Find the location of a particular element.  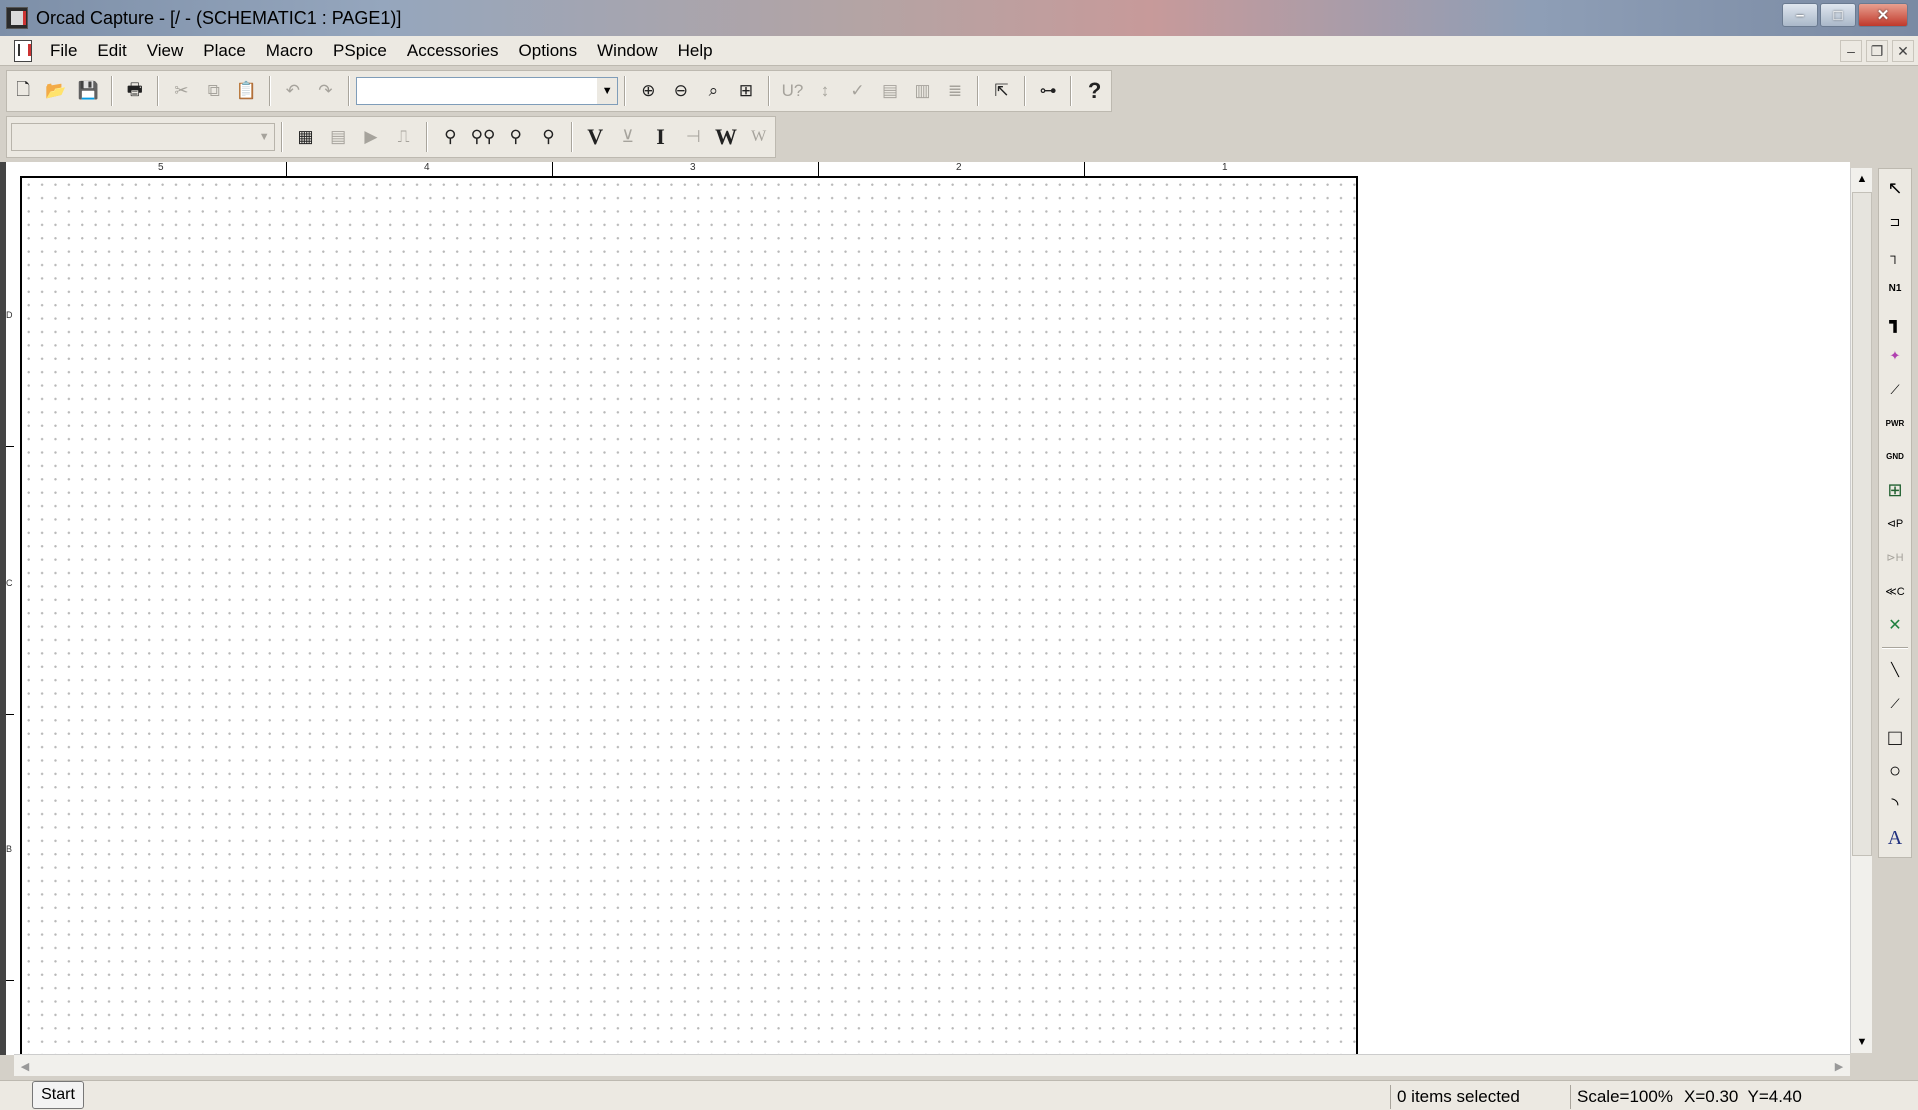

place-junction-icon: ✦ is located at coordinates (1895, 356).